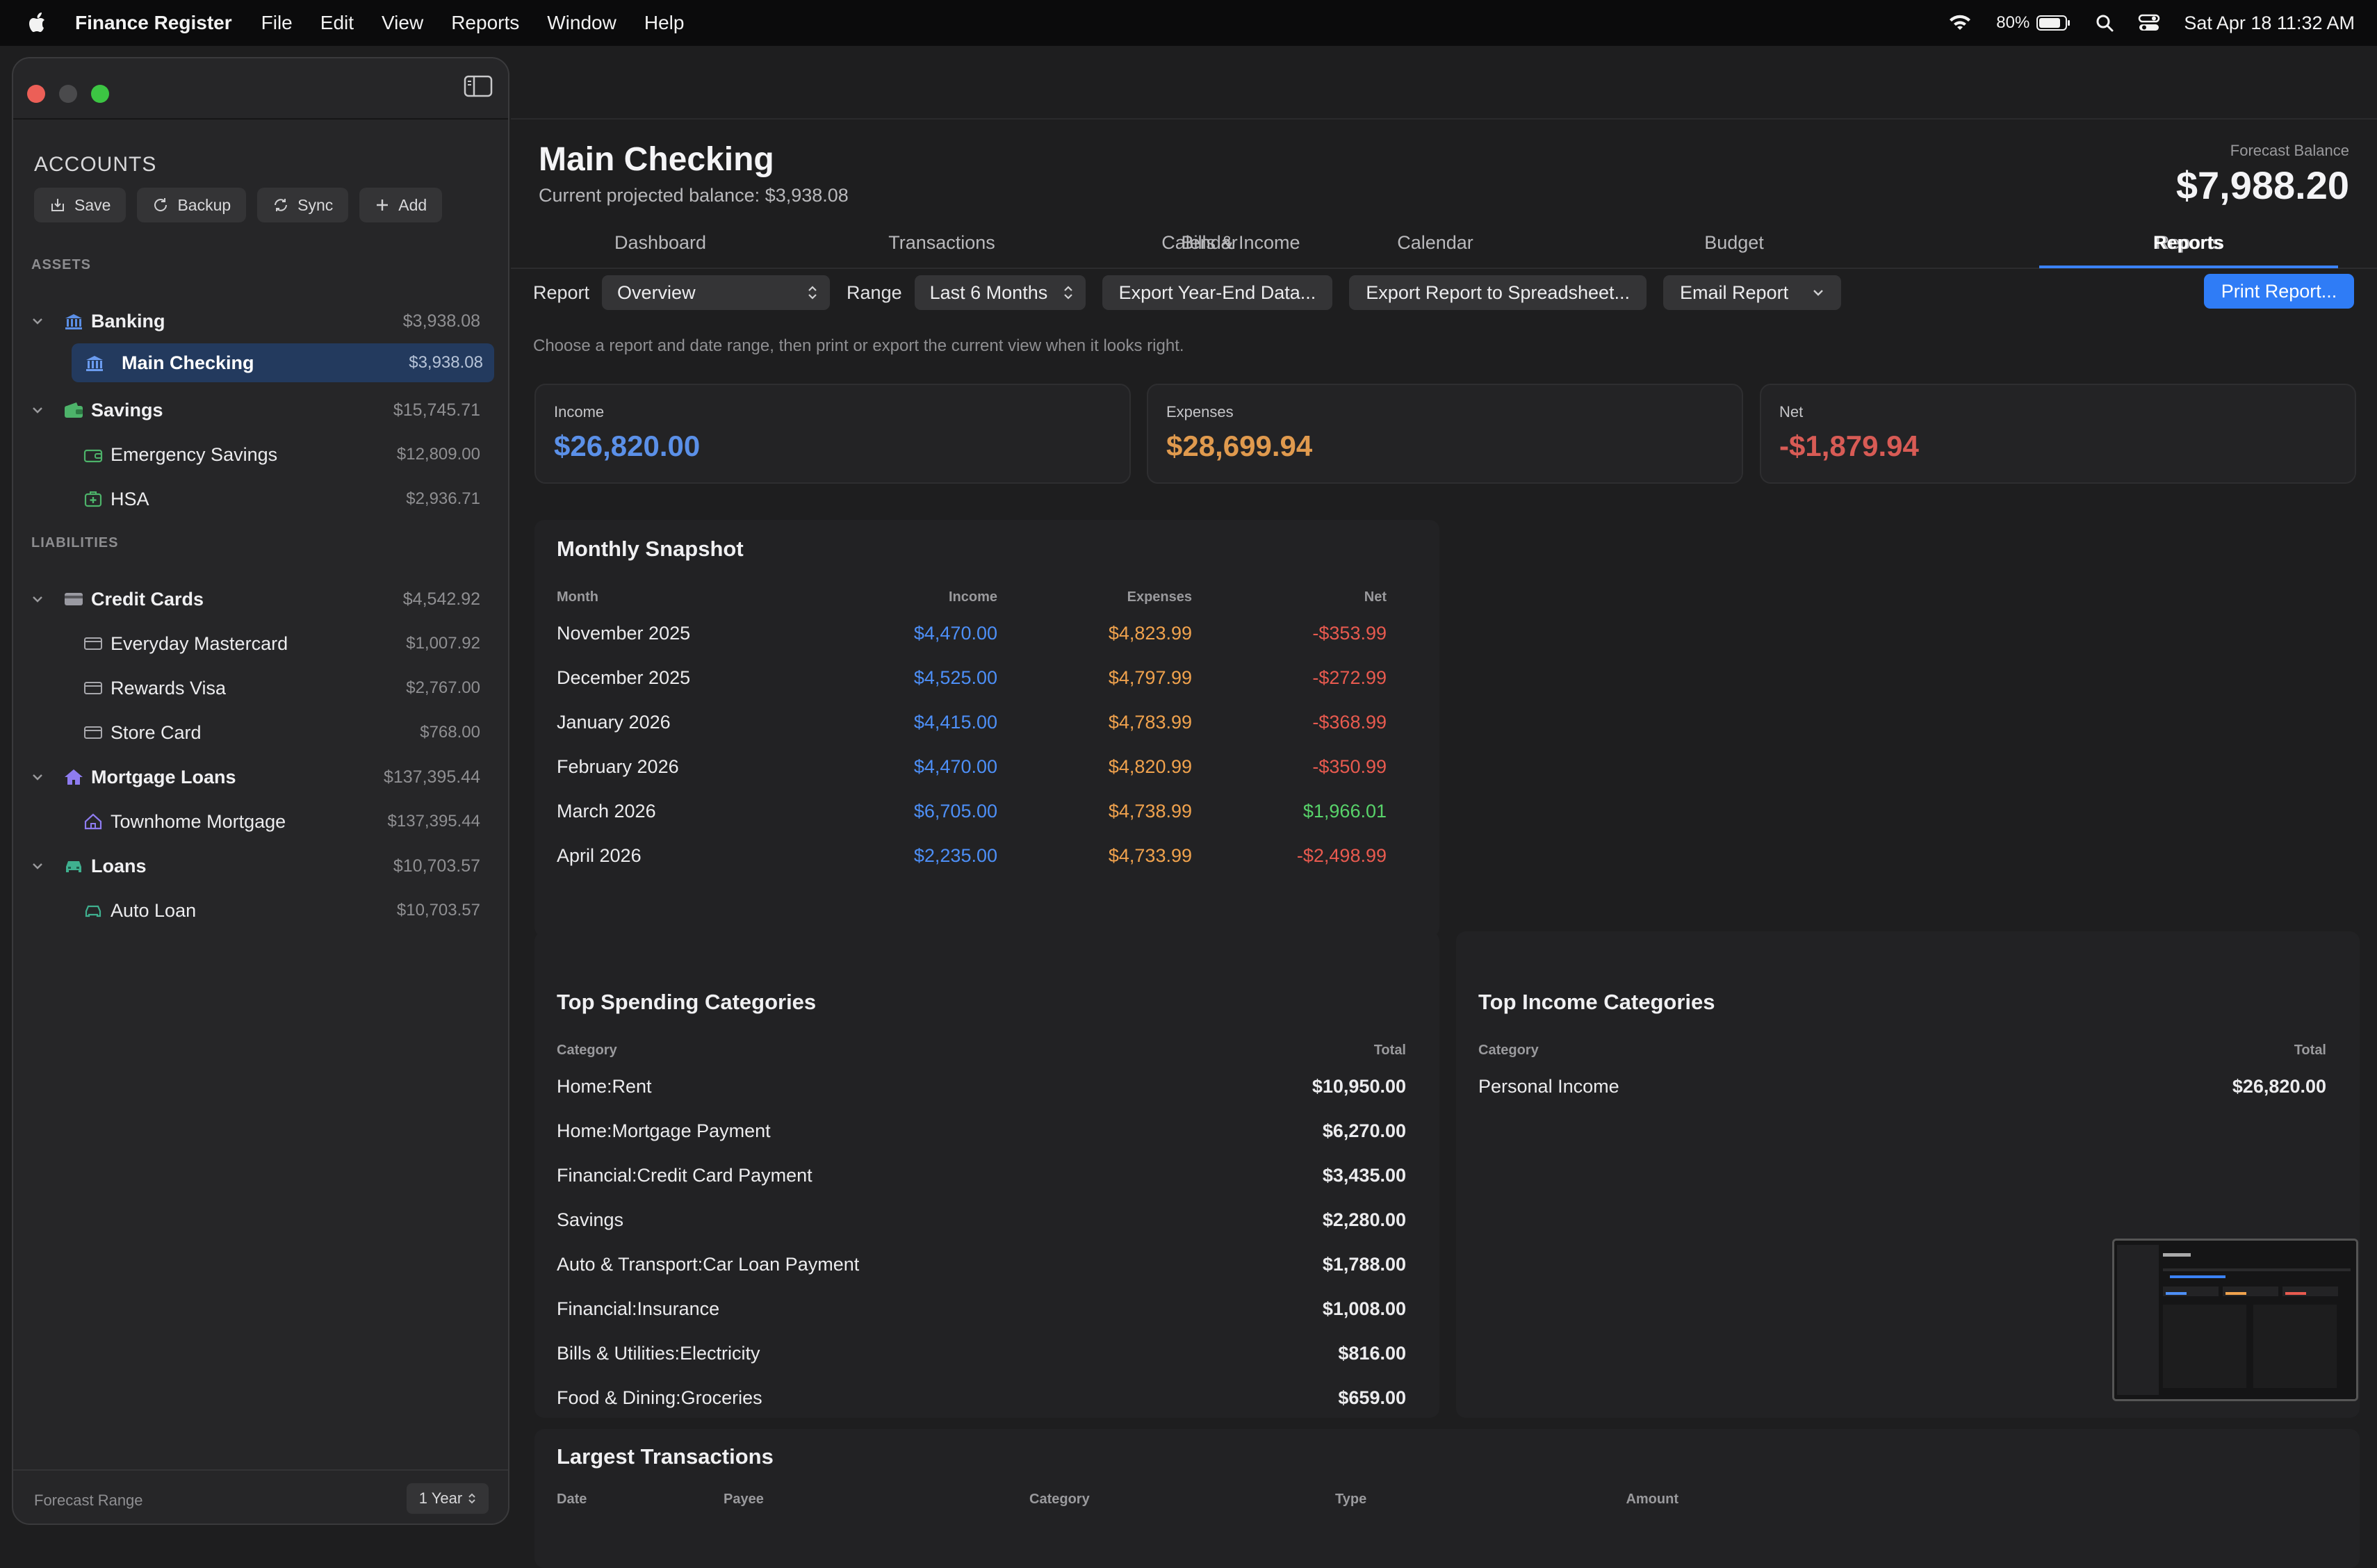 The height and width of the screenshot is (1568, 2377). What do you see at coordinates (2149, 23) in the screenshot?
I see `control-center-icon` at bounding box center [2149, 23].